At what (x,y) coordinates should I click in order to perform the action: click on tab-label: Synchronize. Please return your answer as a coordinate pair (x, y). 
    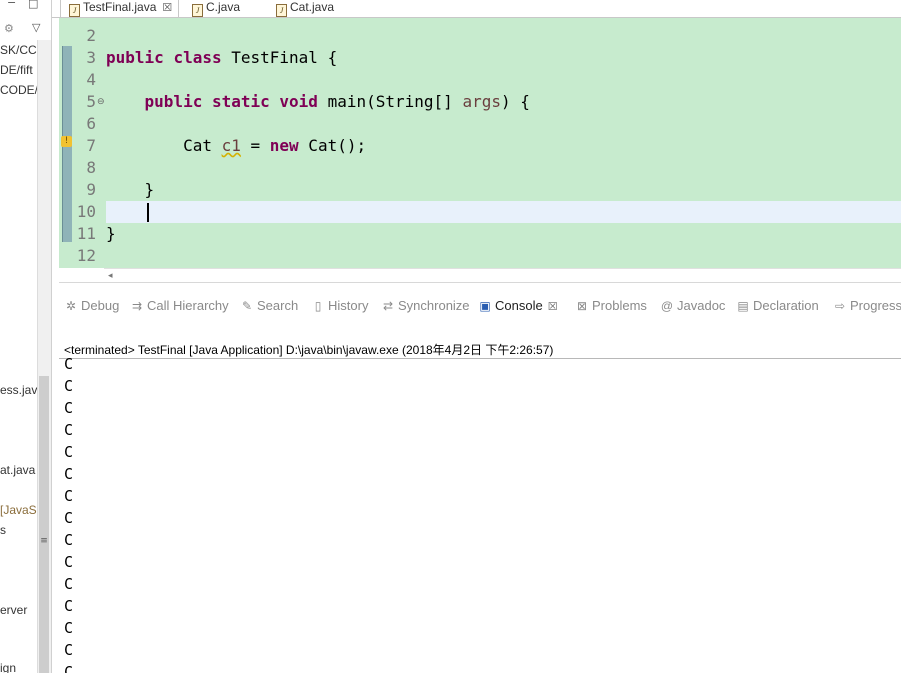
    Looking at the image, I should click on (434, 305).